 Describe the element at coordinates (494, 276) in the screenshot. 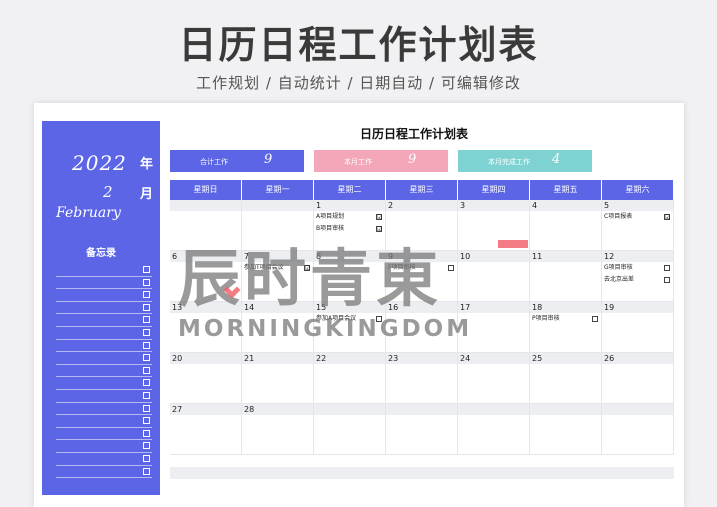

I see `calendar-day: 10` at that location.